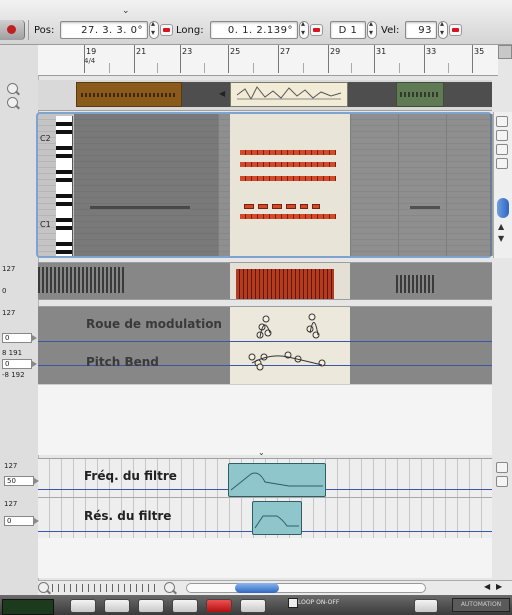  I want to click on pitchbend-max-label: 8 191, so click(12, 353).